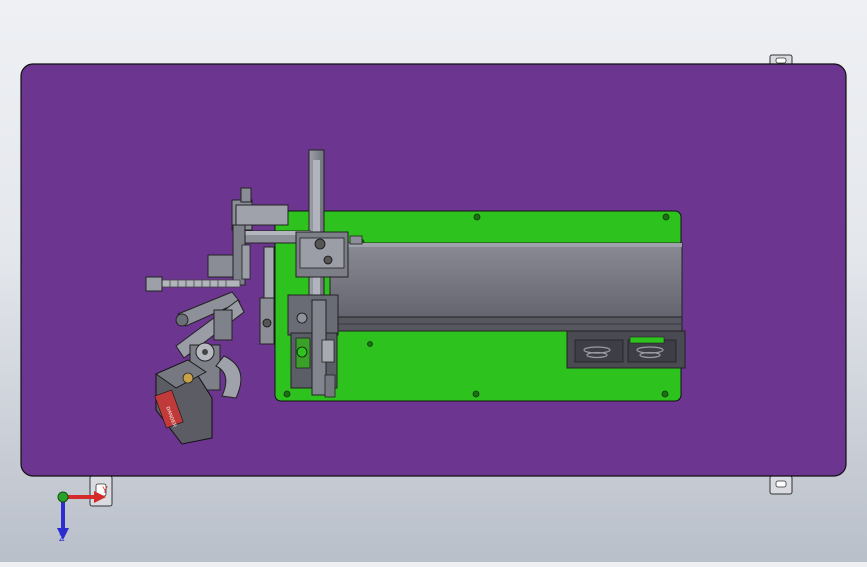 This screenshot has width=867, height=567. Describe the element at coordinates (313, 346) in the screenshot. I see `roller-carriage` at that location.